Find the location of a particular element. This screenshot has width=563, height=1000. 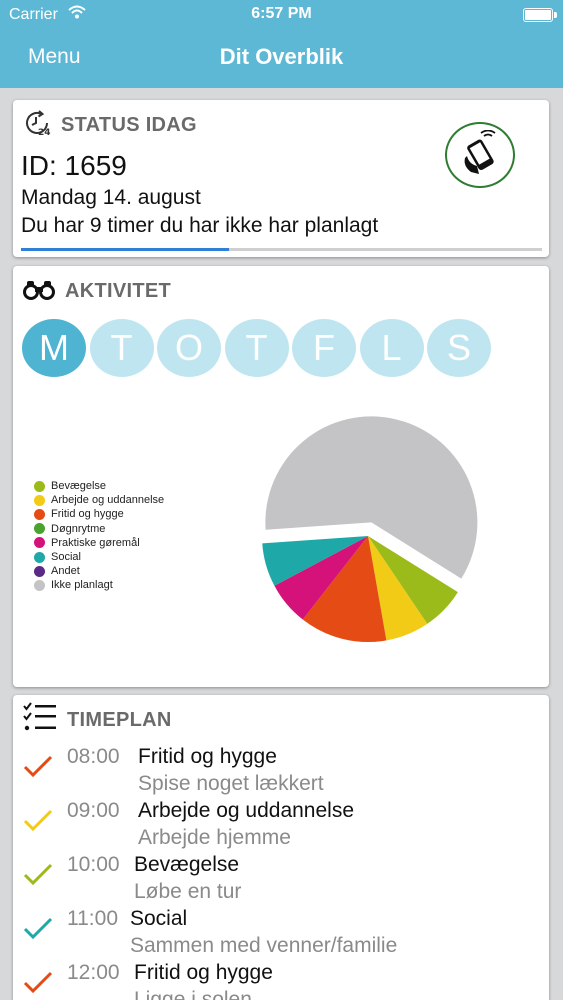

legend-item: Praktiske gøremål is located at coordinates (99, 543).